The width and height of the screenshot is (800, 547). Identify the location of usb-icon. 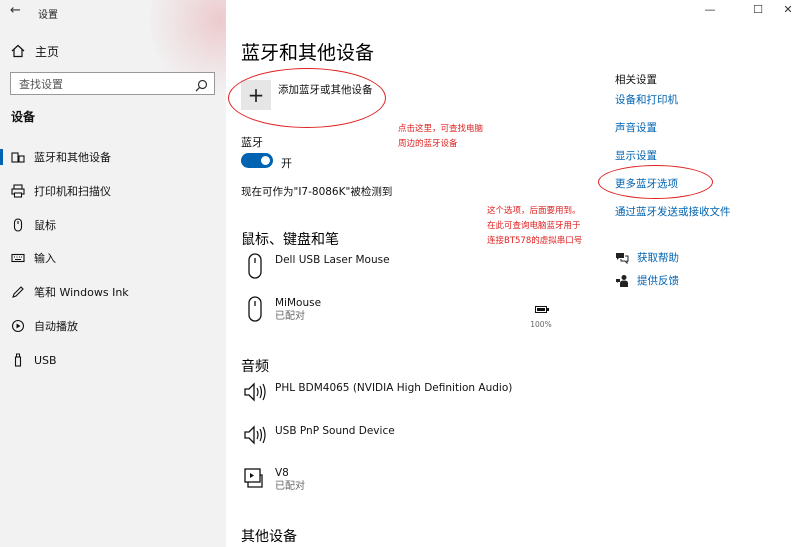
(18, 360).